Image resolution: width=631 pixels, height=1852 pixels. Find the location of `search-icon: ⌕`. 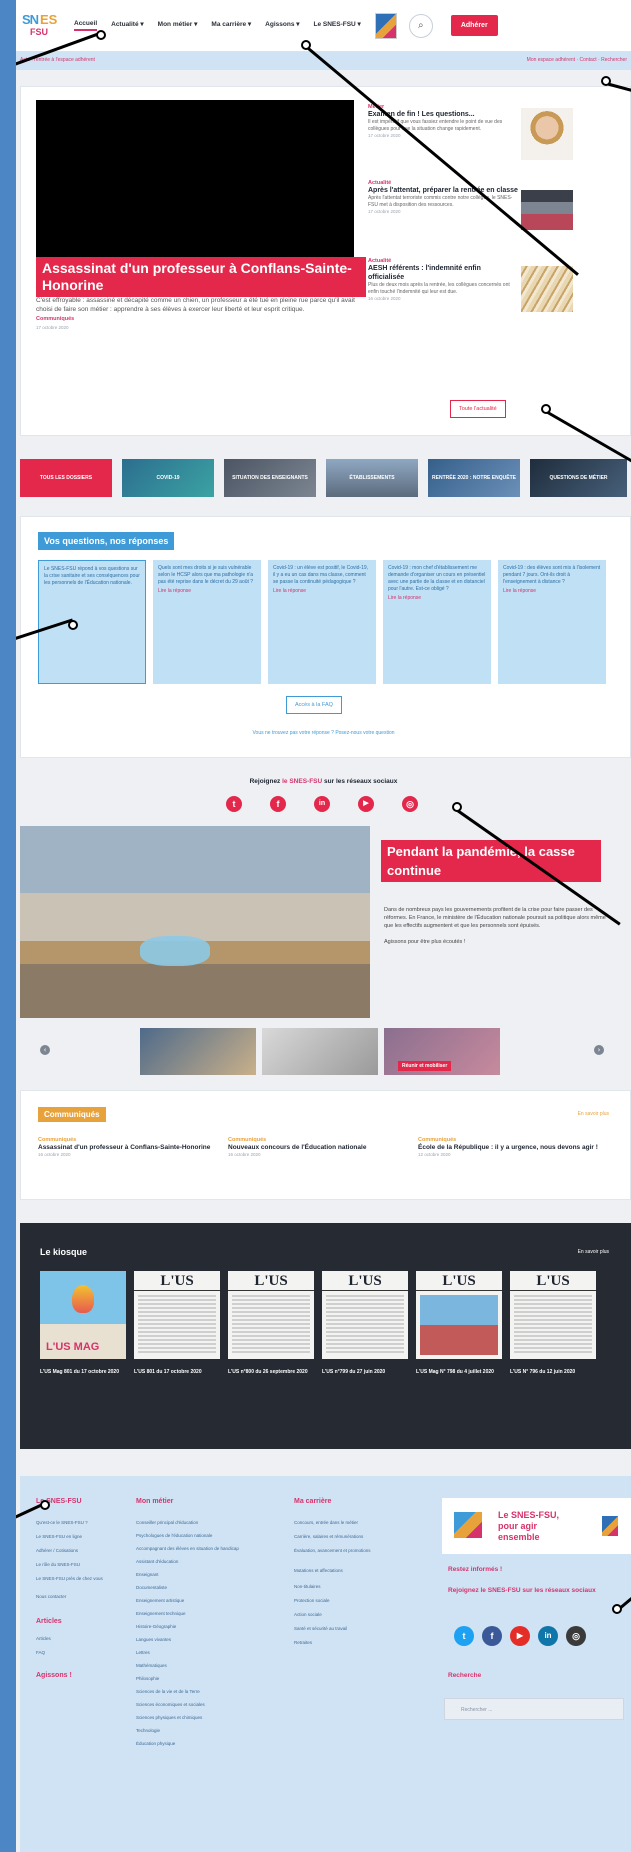

search-icon: ⌕ is located at coordinates (420, 25).